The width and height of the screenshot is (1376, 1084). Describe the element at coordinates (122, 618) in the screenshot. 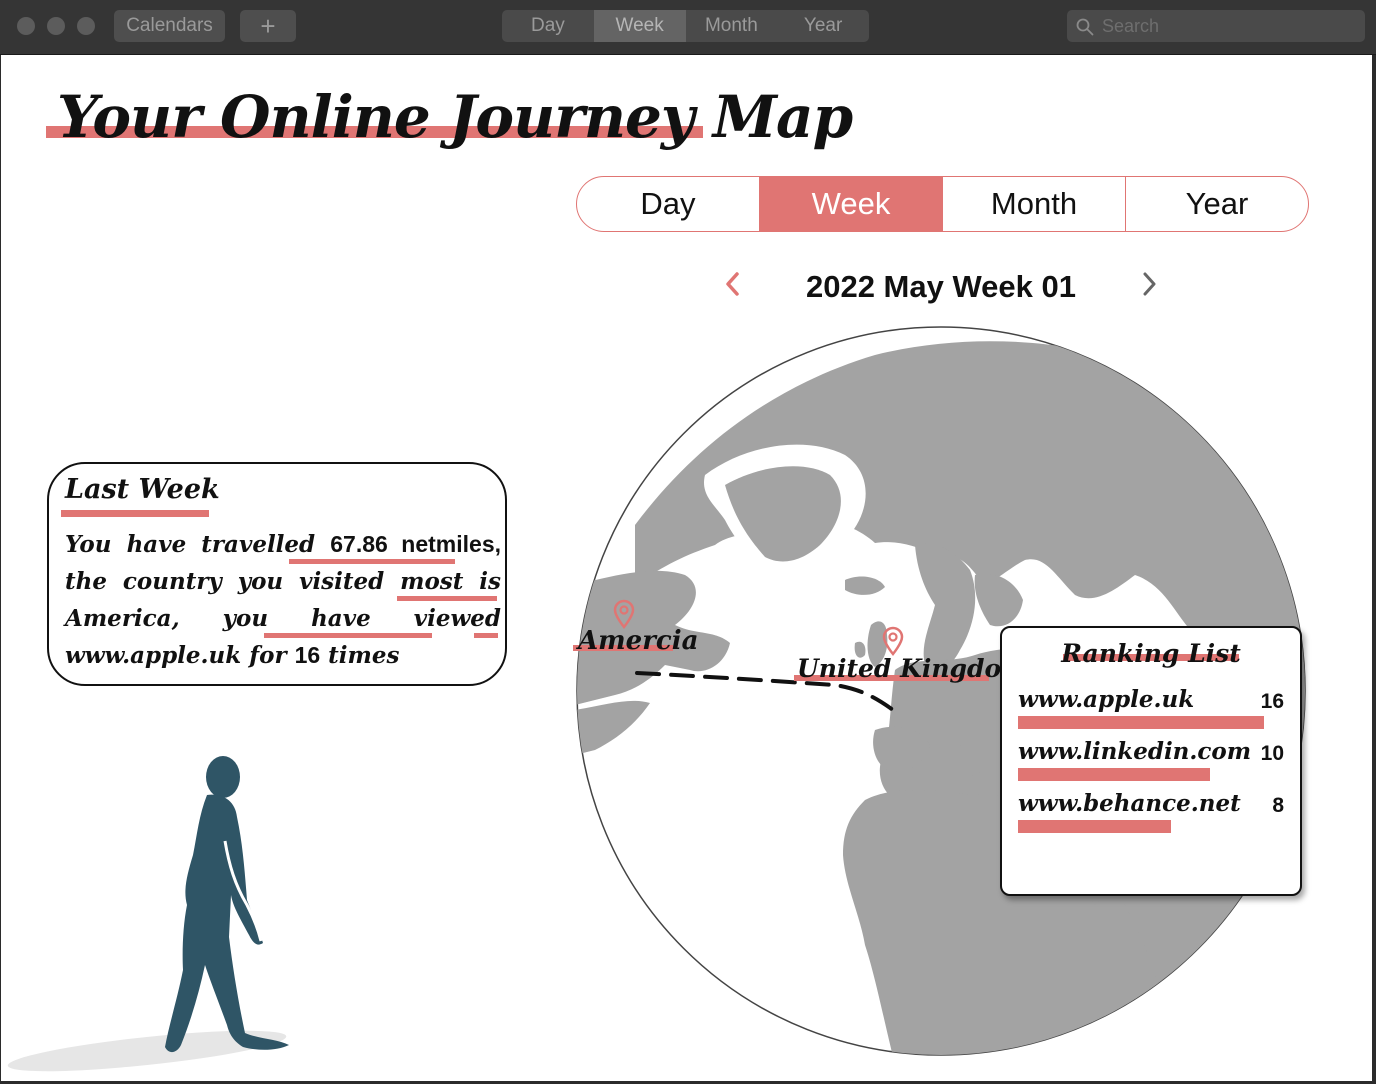

I see `country-value: America,` at that location.